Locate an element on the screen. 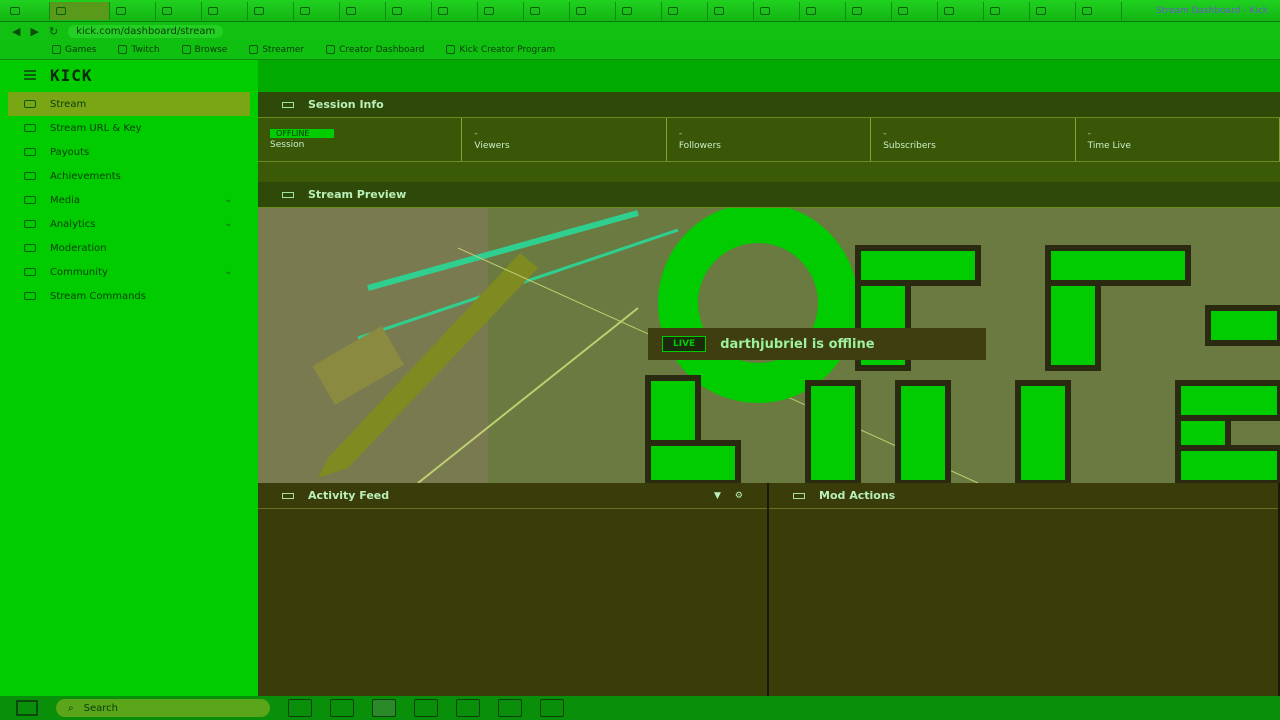  sidebar-item-stream-commands: Stream Commands is located at coordinates (129, 296).